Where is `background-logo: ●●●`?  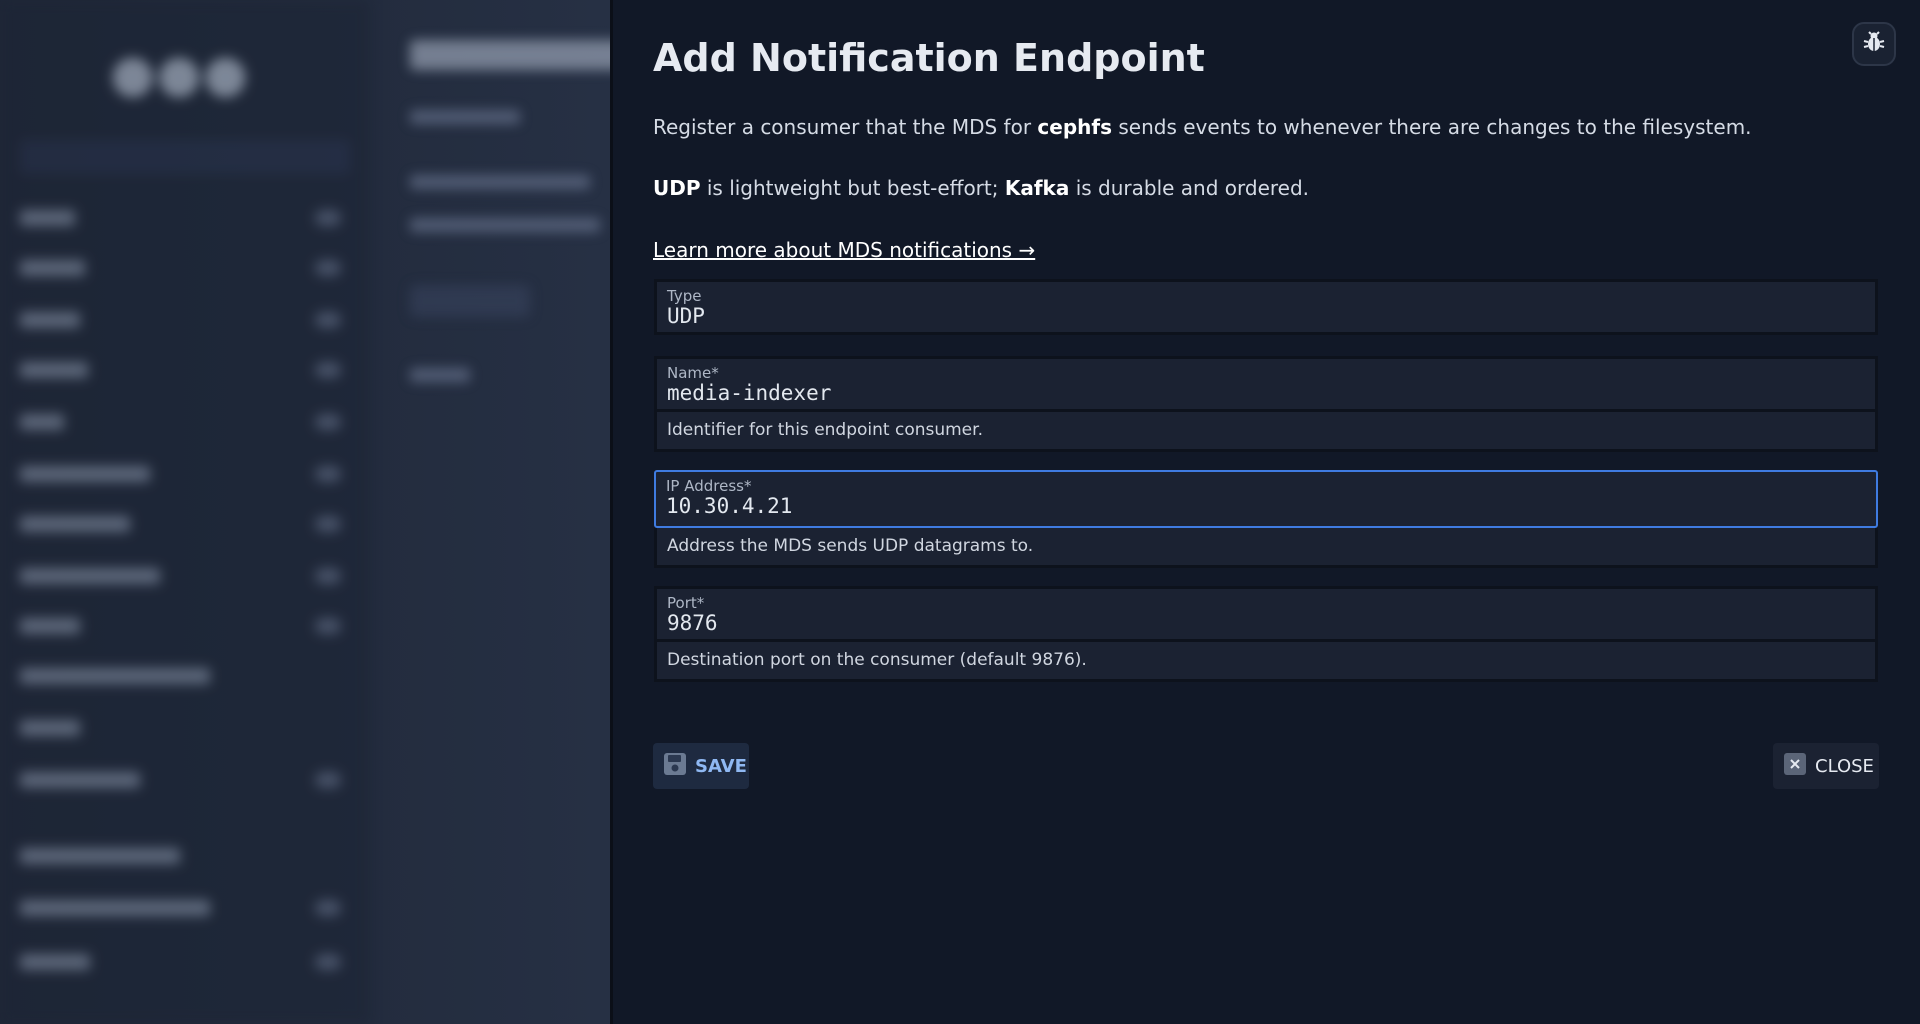
background-logo: ●●● is located at coordinates (180, 74).